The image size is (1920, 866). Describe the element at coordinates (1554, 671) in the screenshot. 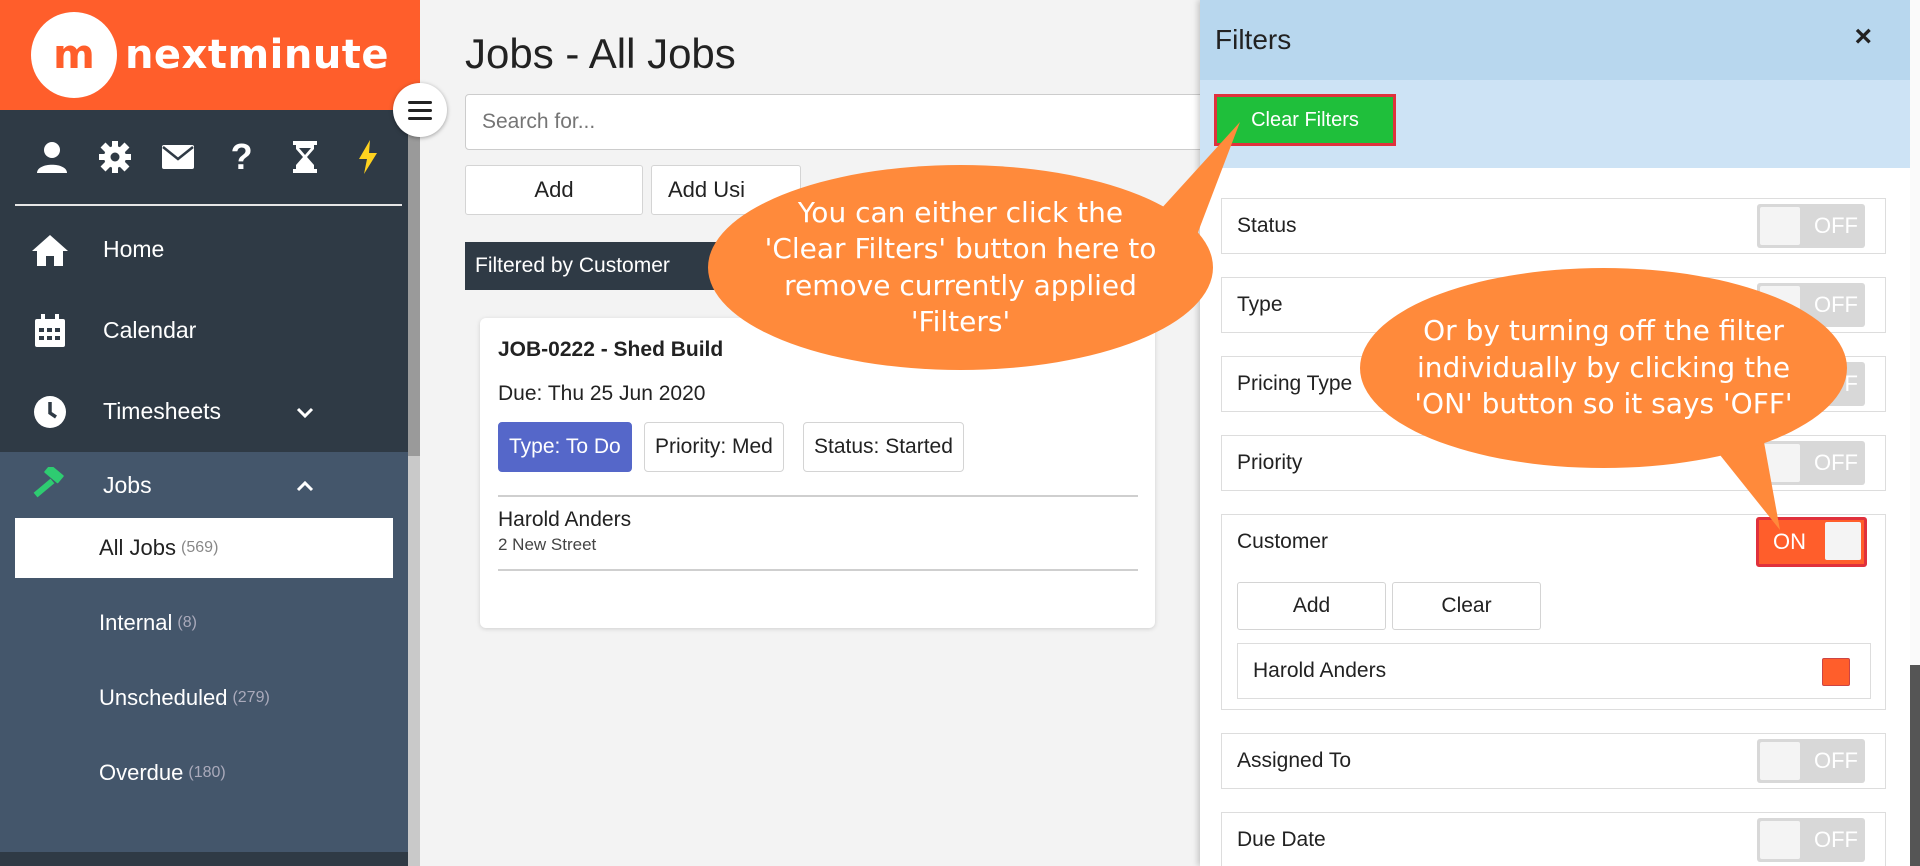

I see `selected-customer: Harold Anders` at that location.